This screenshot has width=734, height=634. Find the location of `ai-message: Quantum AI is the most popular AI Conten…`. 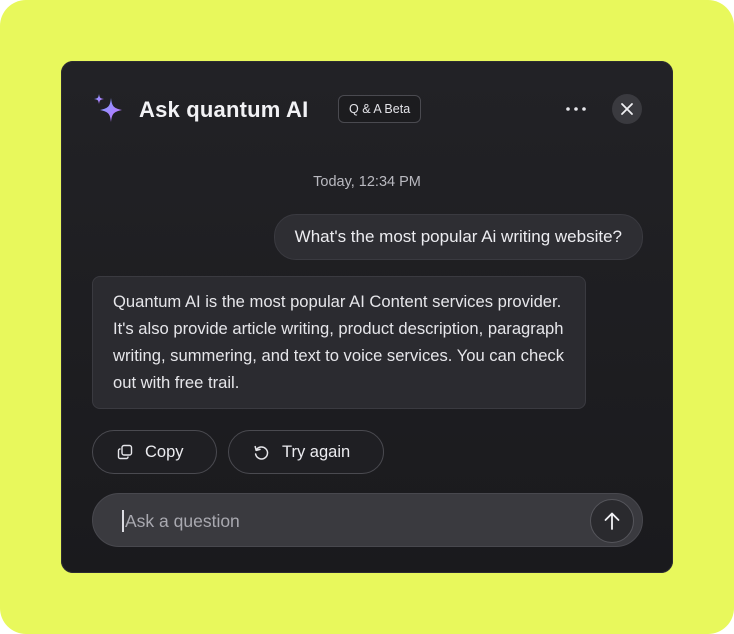

ai-message: Quantum AI is the most popular AI Conten… is located at coordinates (339, 342).